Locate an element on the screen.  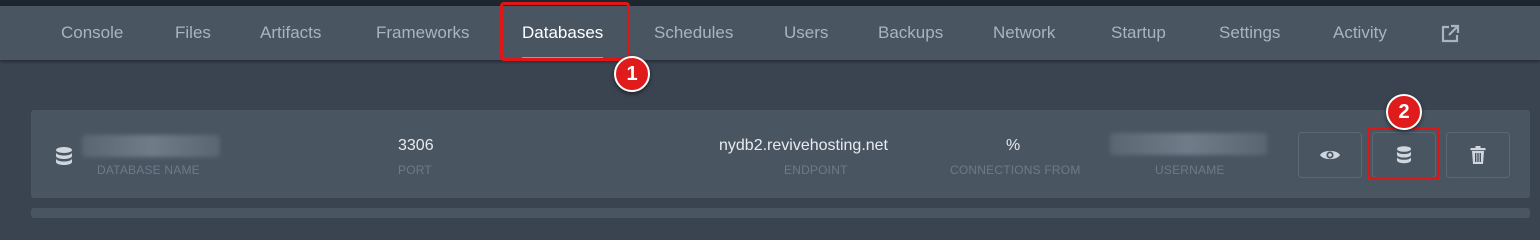
port-label: PORT is located at coordinates (415, 170).